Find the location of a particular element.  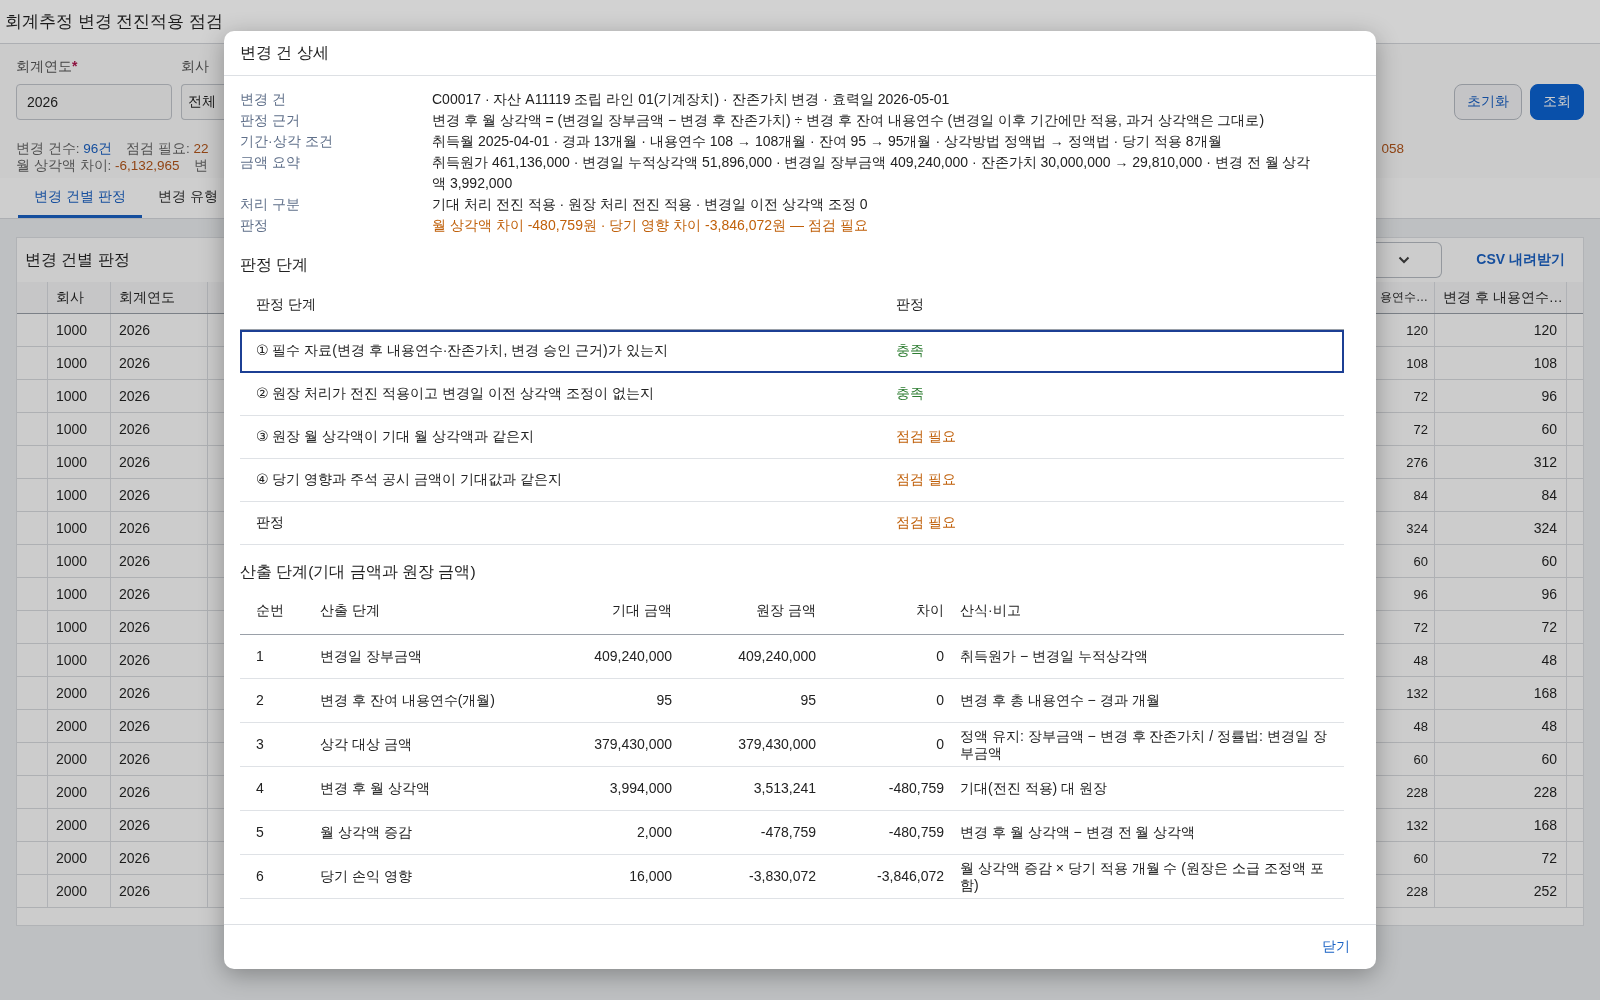

judgement-row: ④ 당기 영향과 주석 공시 금액이 기대값과 같은지 점검 필요 is located at coordinates (792, 480).